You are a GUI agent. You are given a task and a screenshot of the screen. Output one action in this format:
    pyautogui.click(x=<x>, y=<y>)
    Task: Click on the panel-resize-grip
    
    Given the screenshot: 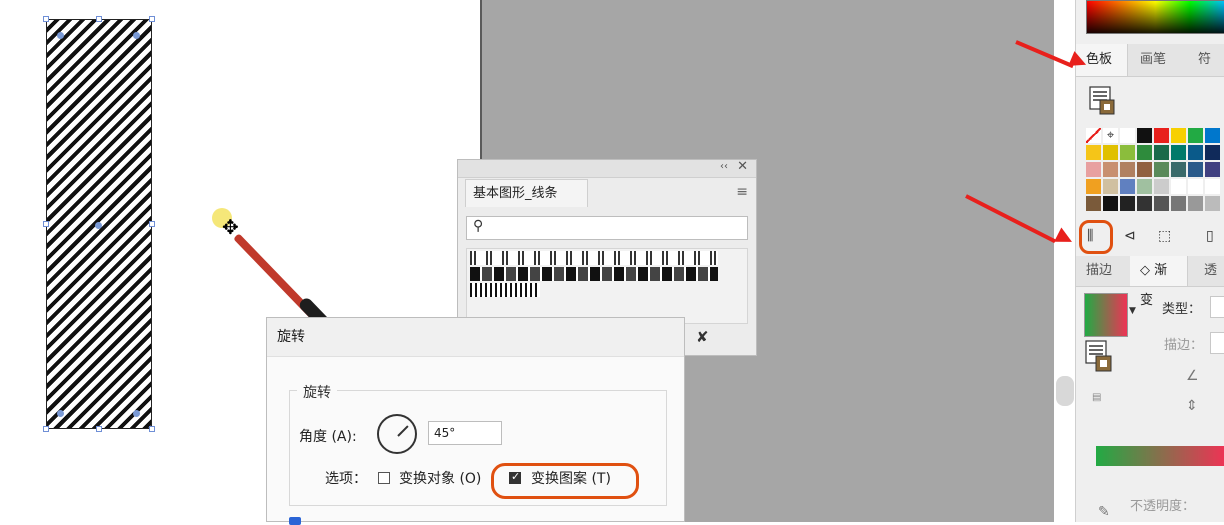 What is the action you would take?
    pyautogui.click(x=1065, y=391)
    